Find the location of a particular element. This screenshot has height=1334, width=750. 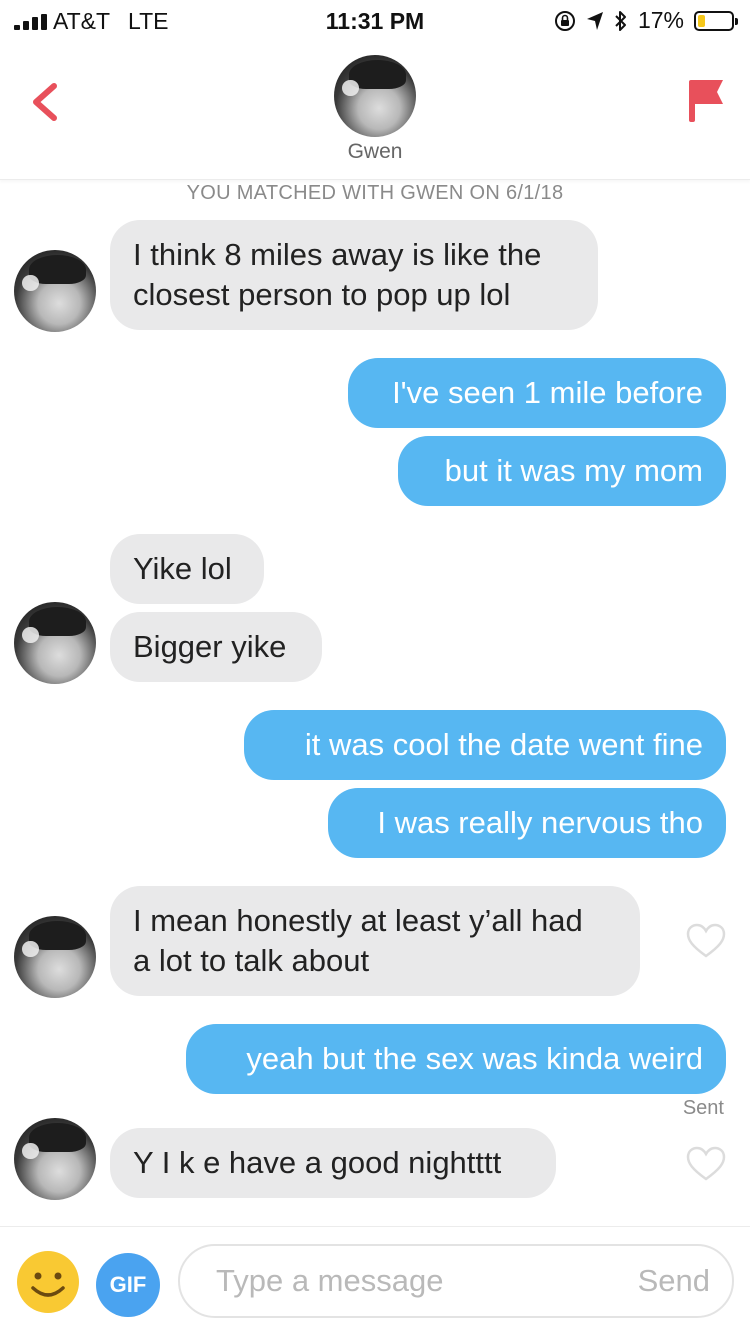

battery-level is located at coordinates (701, 20).